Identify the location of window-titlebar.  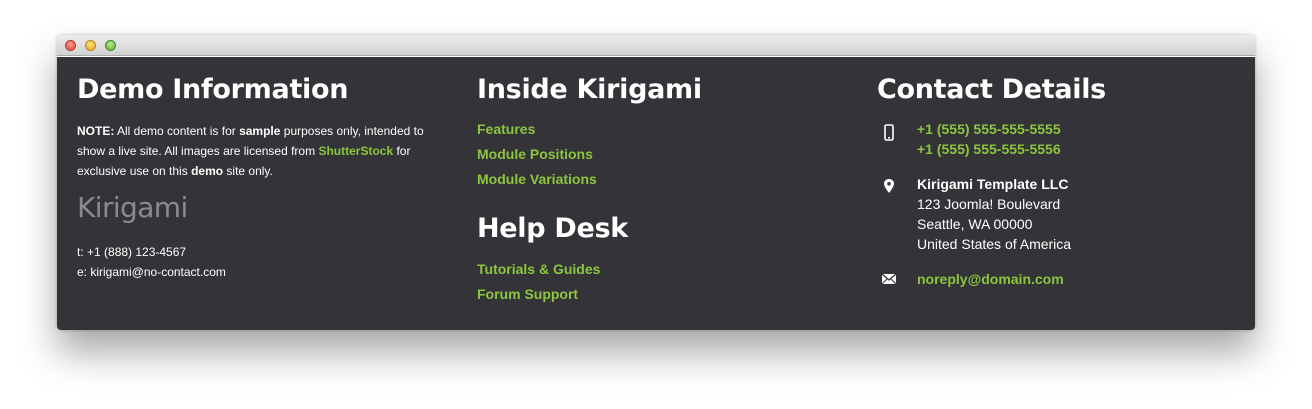
(656, 45).